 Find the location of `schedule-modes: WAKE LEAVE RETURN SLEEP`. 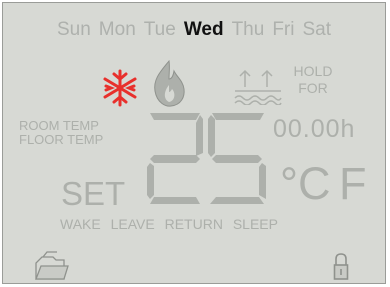

schedule-modes: WAKE LEAVE RETURN SLEEP is located at coordinates (171, 224).